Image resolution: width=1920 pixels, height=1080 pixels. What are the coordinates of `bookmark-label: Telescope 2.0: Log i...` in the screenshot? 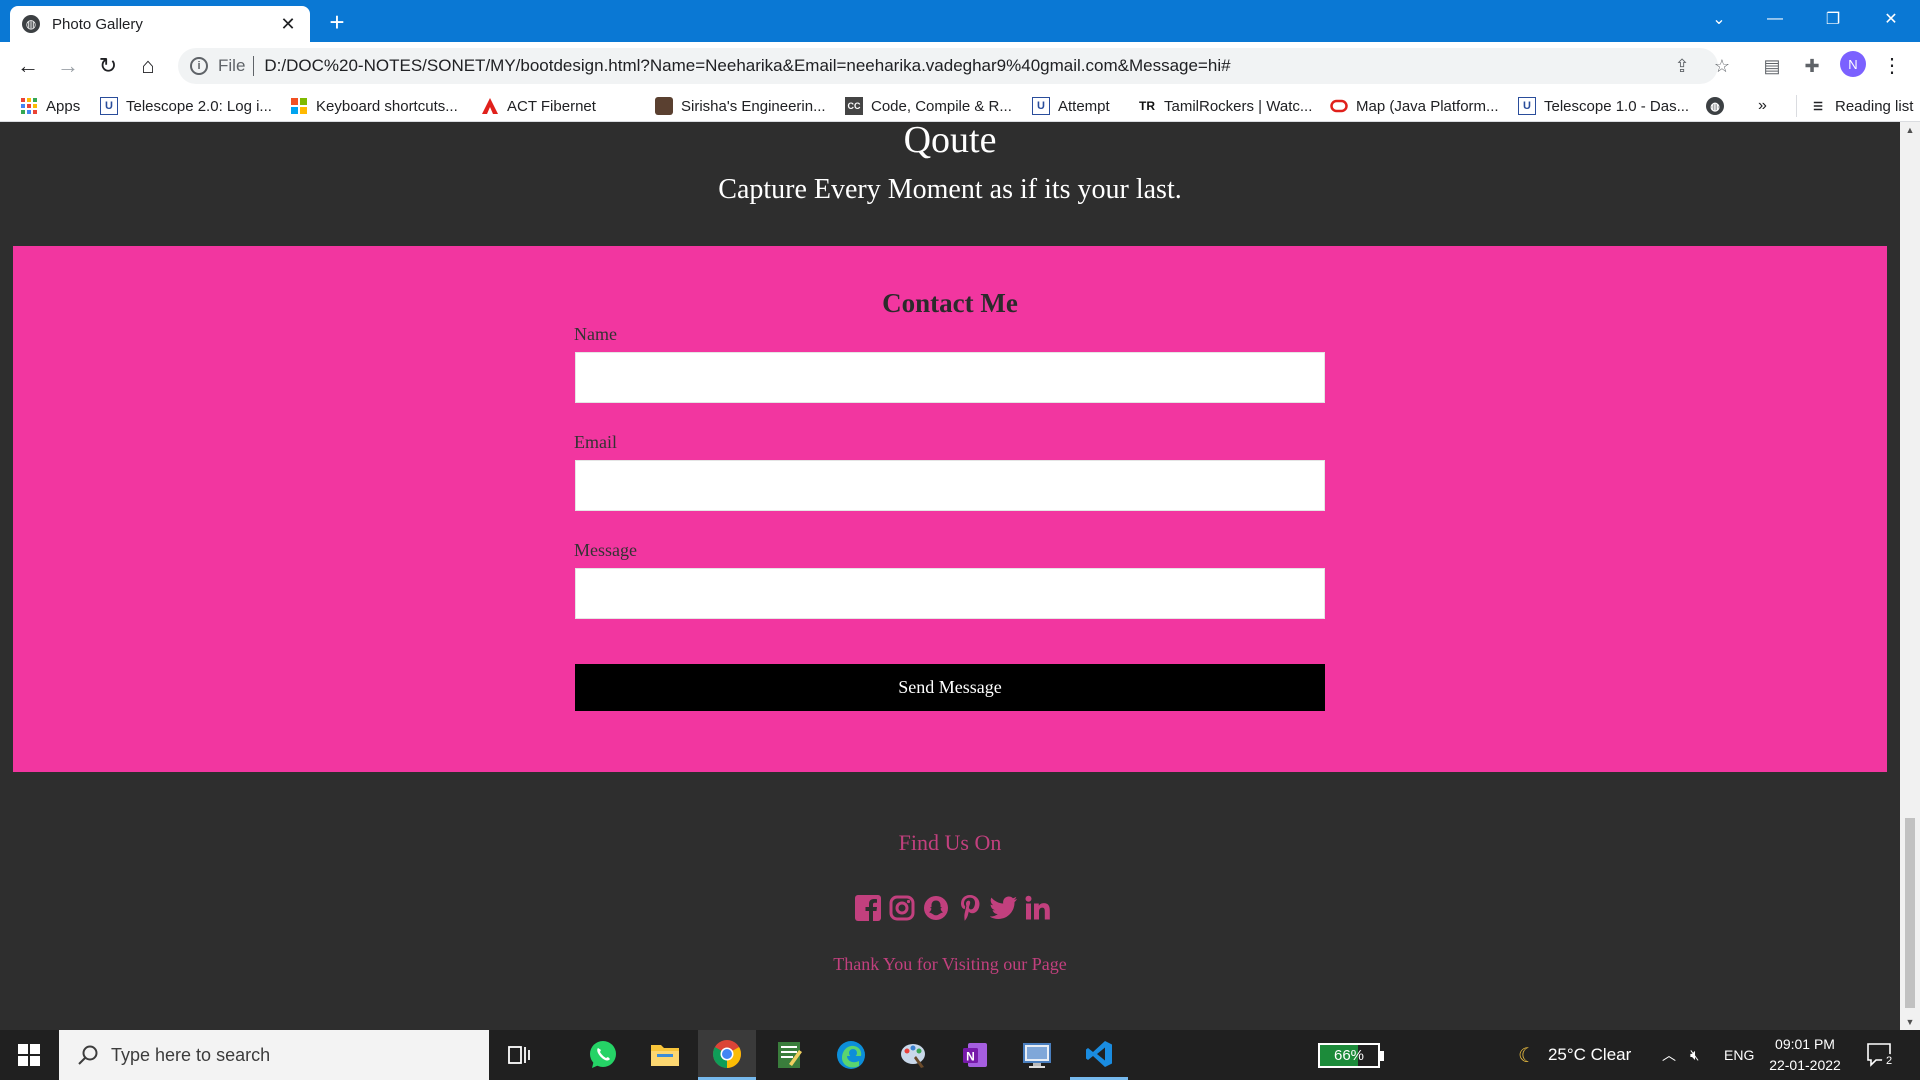 It's located at (199, 106).